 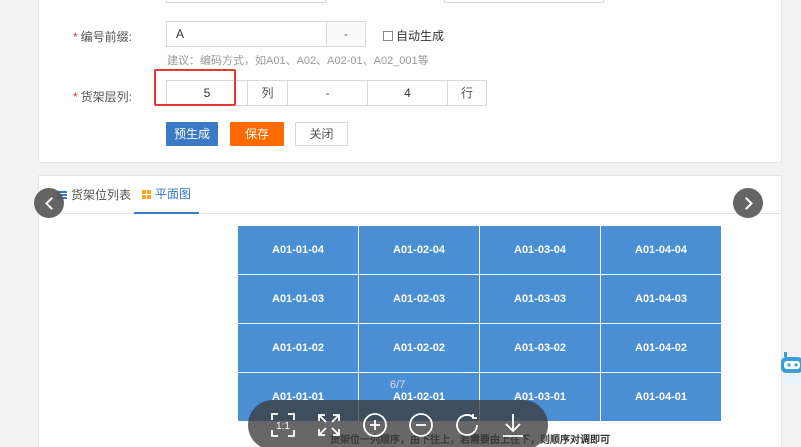 I want to click on shelf-cell: A01-02-02, so click(x=419, y=348).